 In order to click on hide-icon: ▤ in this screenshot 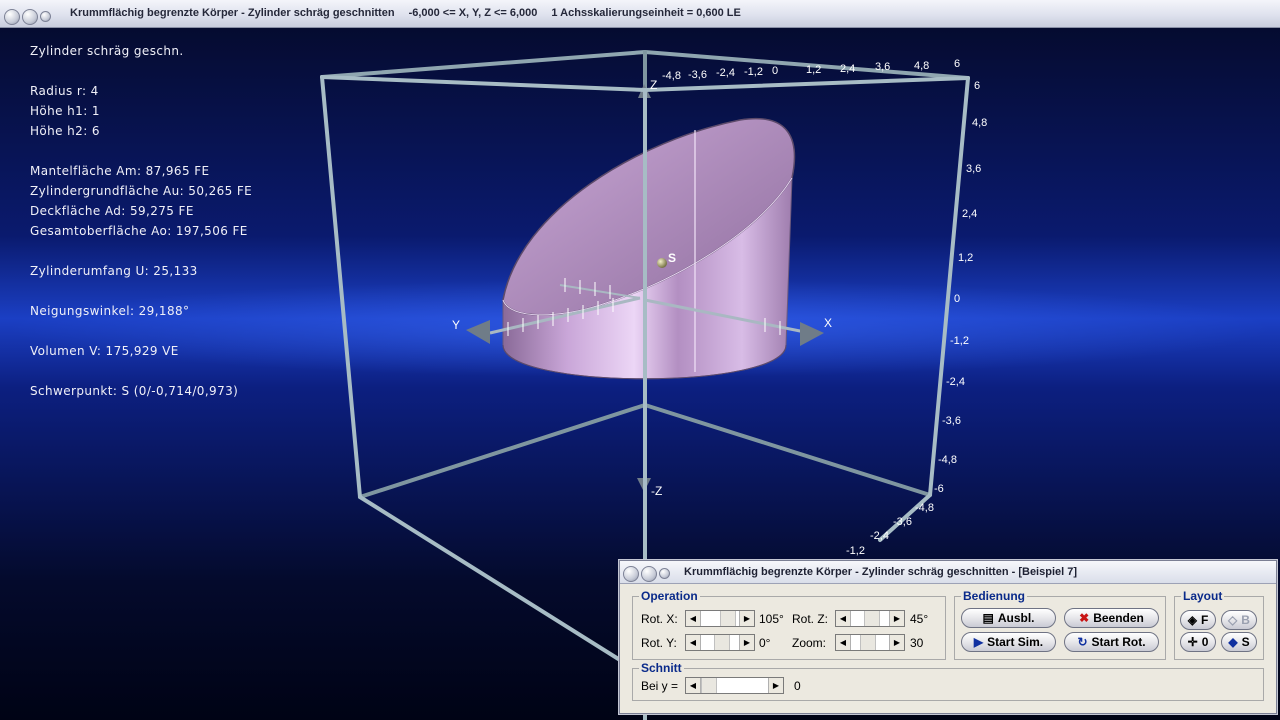, I will do `click(988, 618)`.